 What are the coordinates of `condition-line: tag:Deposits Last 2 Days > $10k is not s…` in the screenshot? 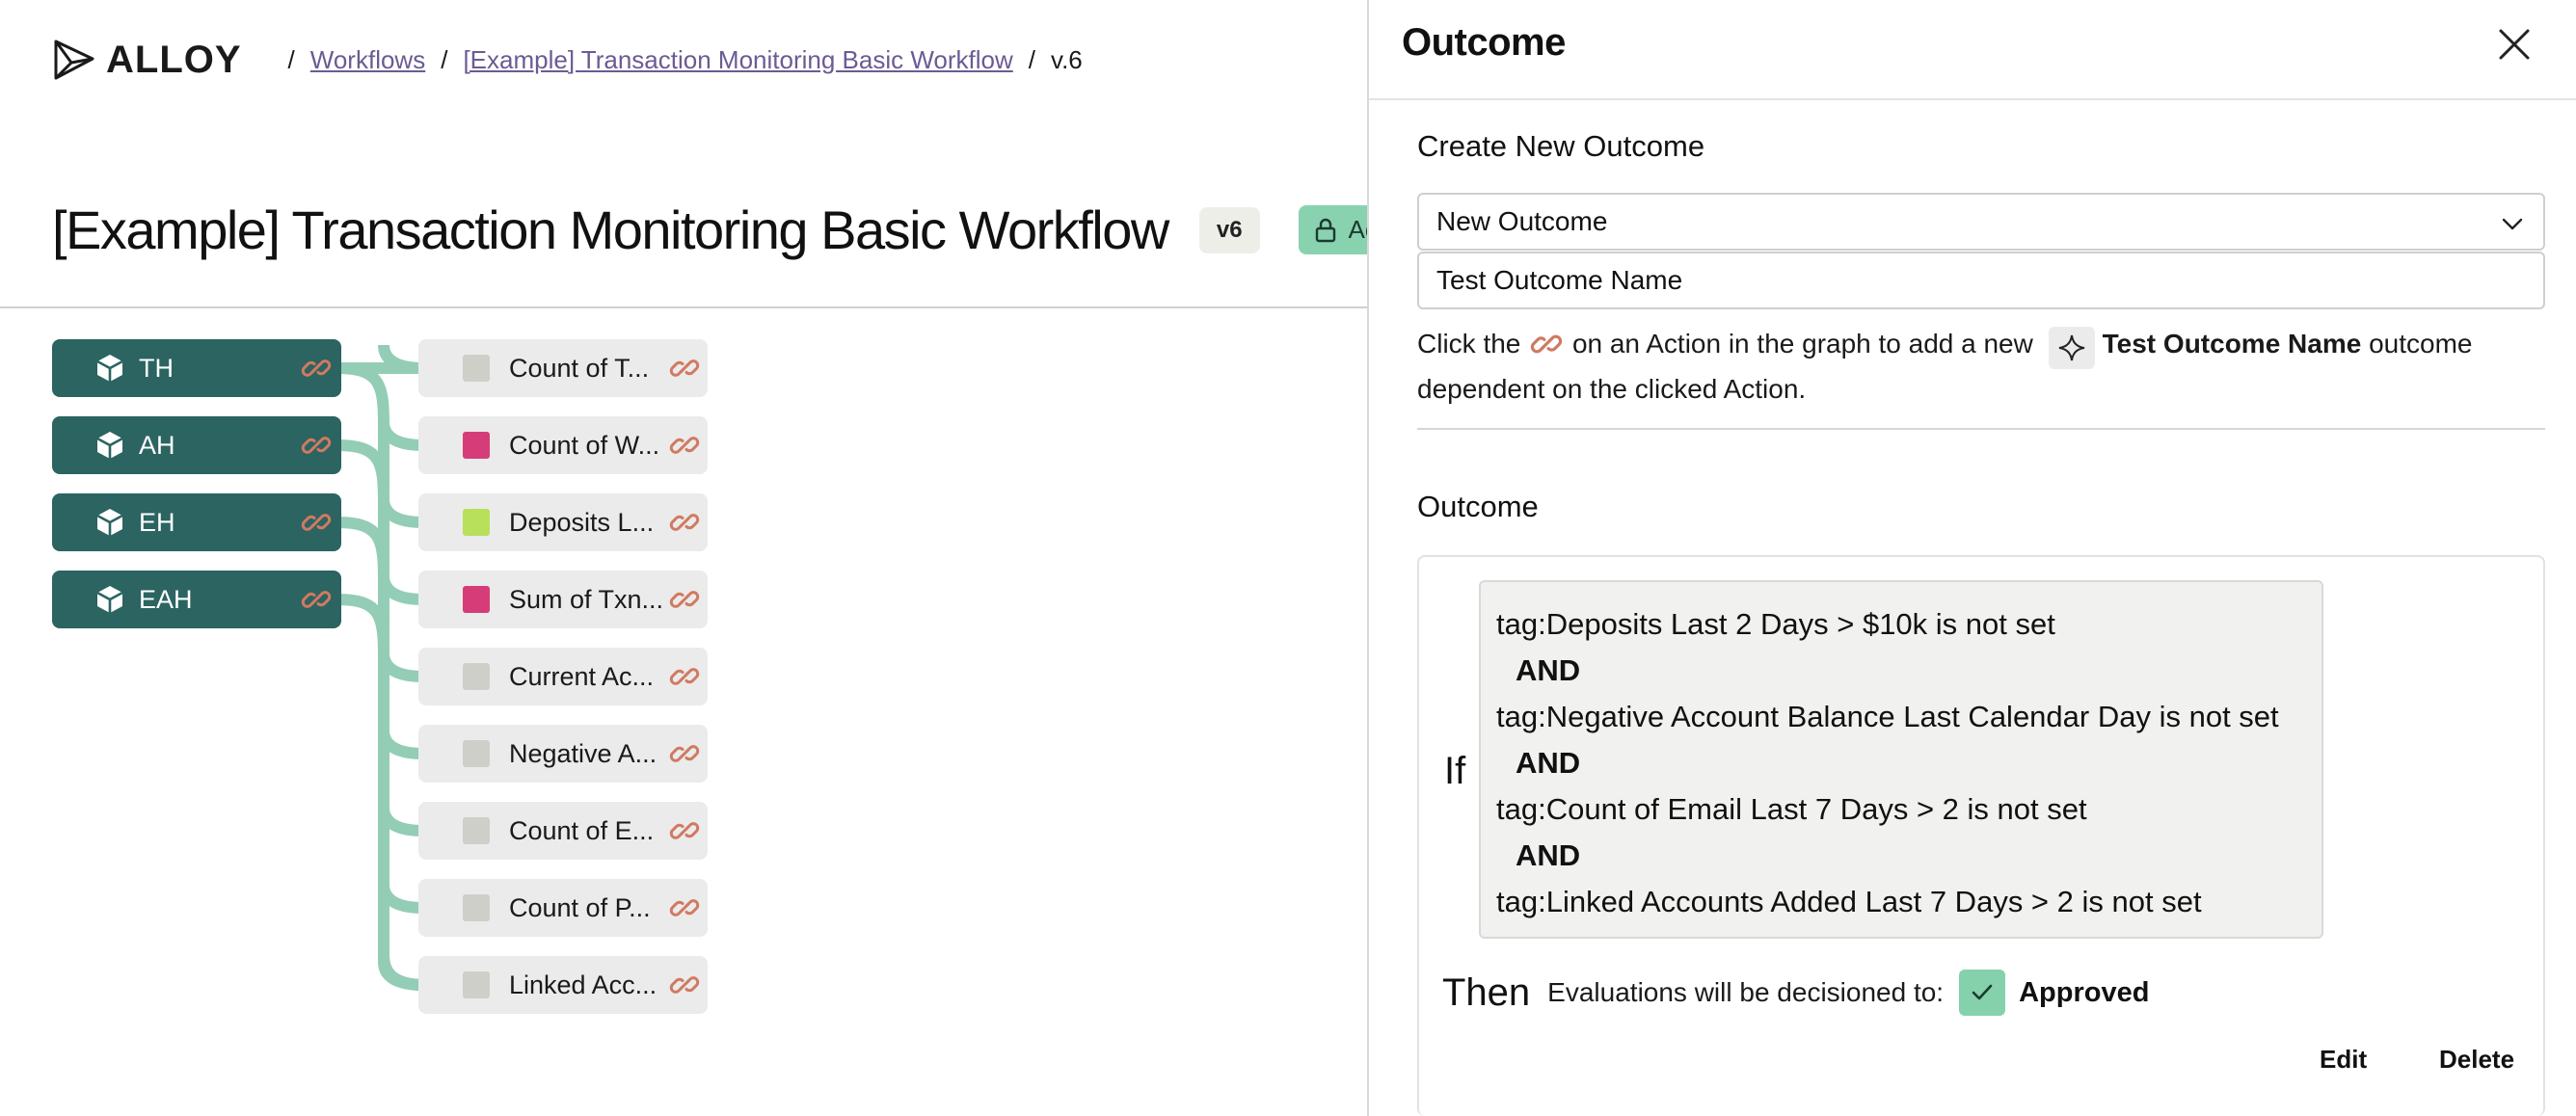 It's located at (1776, 624).